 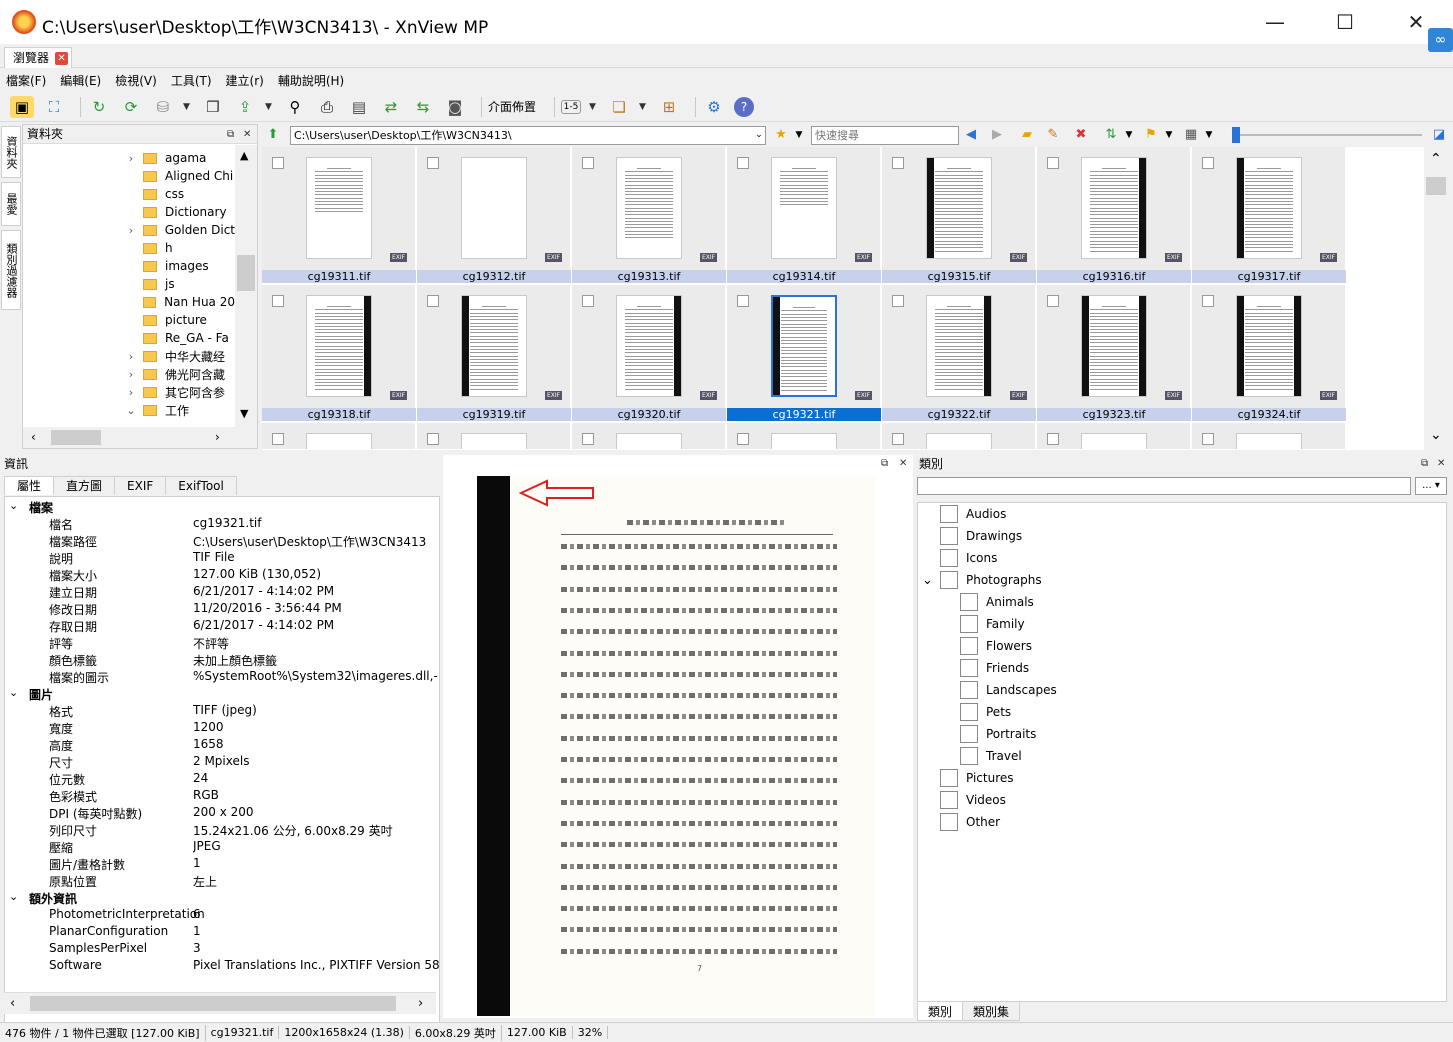 I want to click on bookmark-icon: ❏, so click(x=619, y=107).